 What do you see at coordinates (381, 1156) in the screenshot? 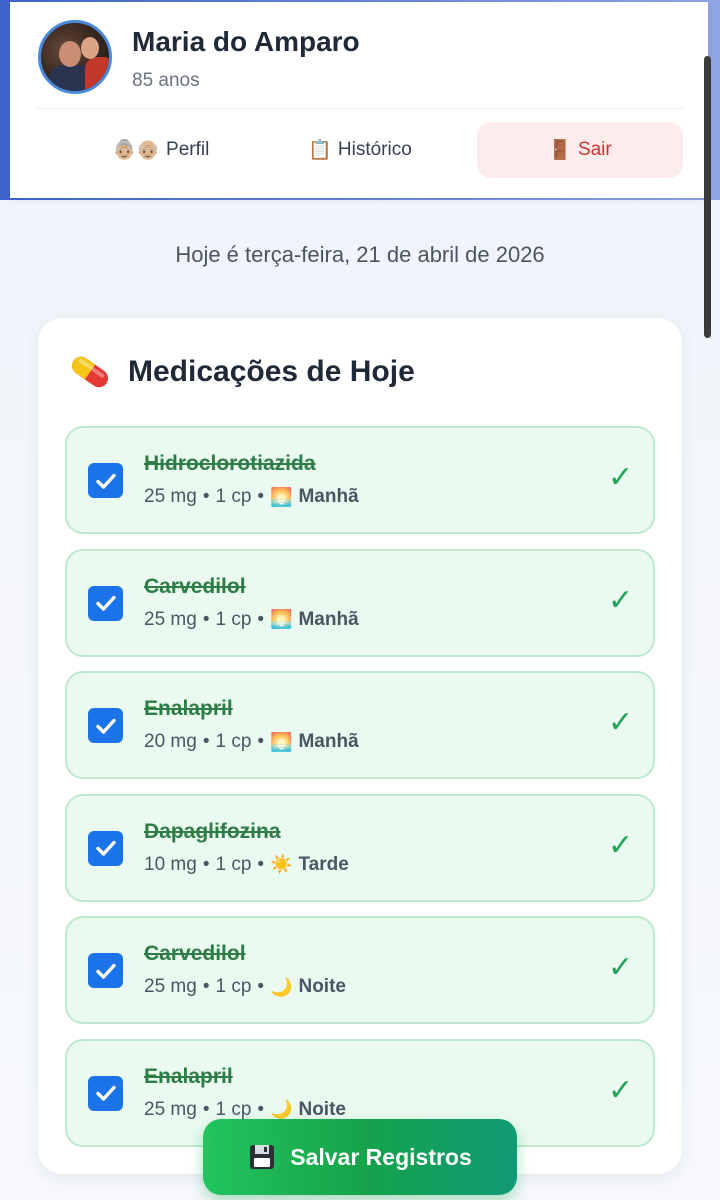
I see `save-button-label: Salvar Registros` at bounding box center [381, 1156].